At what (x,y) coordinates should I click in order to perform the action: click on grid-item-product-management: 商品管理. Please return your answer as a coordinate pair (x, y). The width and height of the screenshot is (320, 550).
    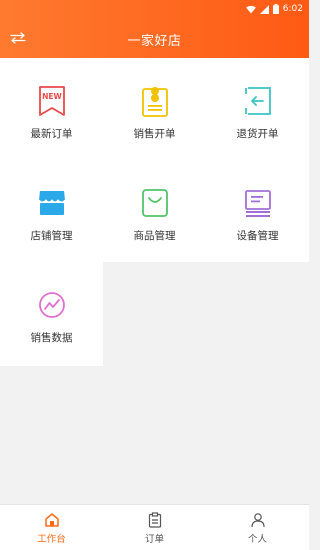
    Looking at the image, I should click on (154, 211).